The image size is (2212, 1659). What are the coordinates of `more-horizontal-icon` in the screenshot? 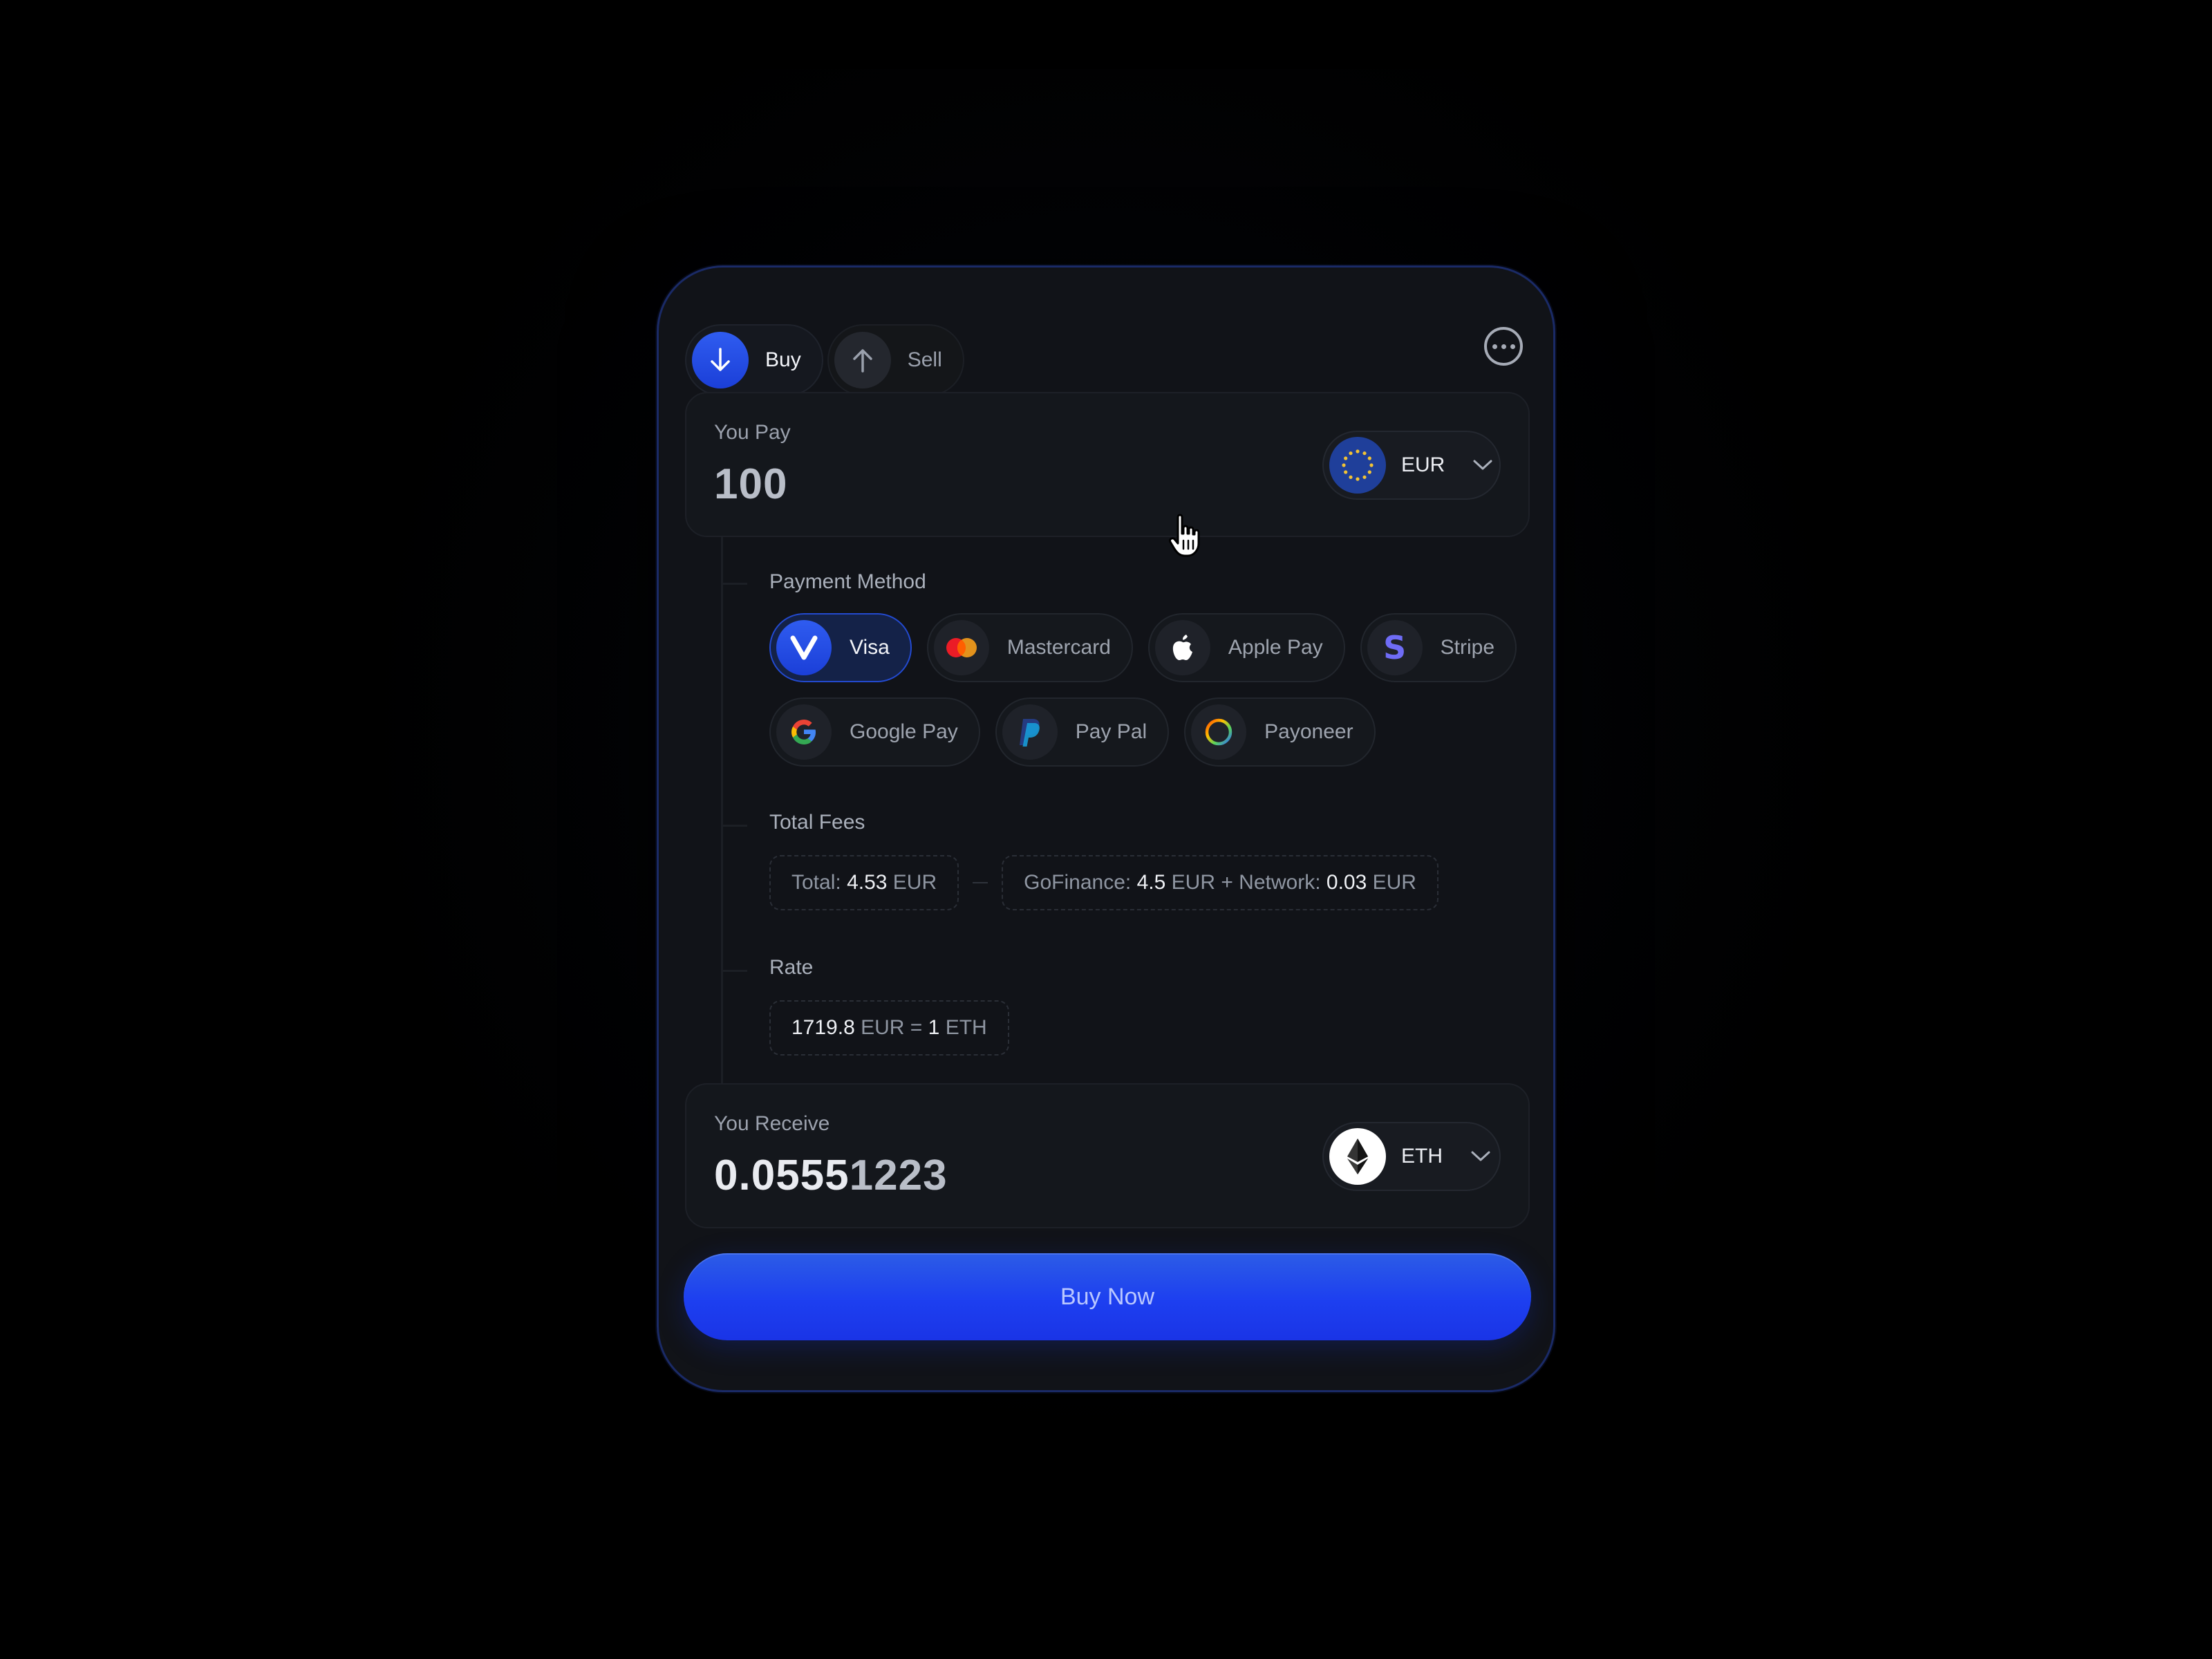 It's located at (1494, 347).